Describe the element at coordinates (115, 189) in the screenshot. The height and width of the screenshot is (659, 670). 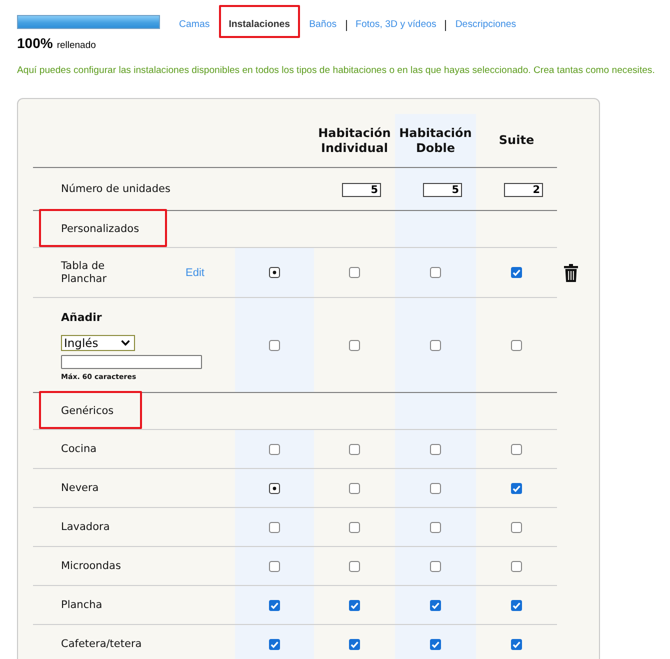
I see `row-label: Número de unidades` at that location.